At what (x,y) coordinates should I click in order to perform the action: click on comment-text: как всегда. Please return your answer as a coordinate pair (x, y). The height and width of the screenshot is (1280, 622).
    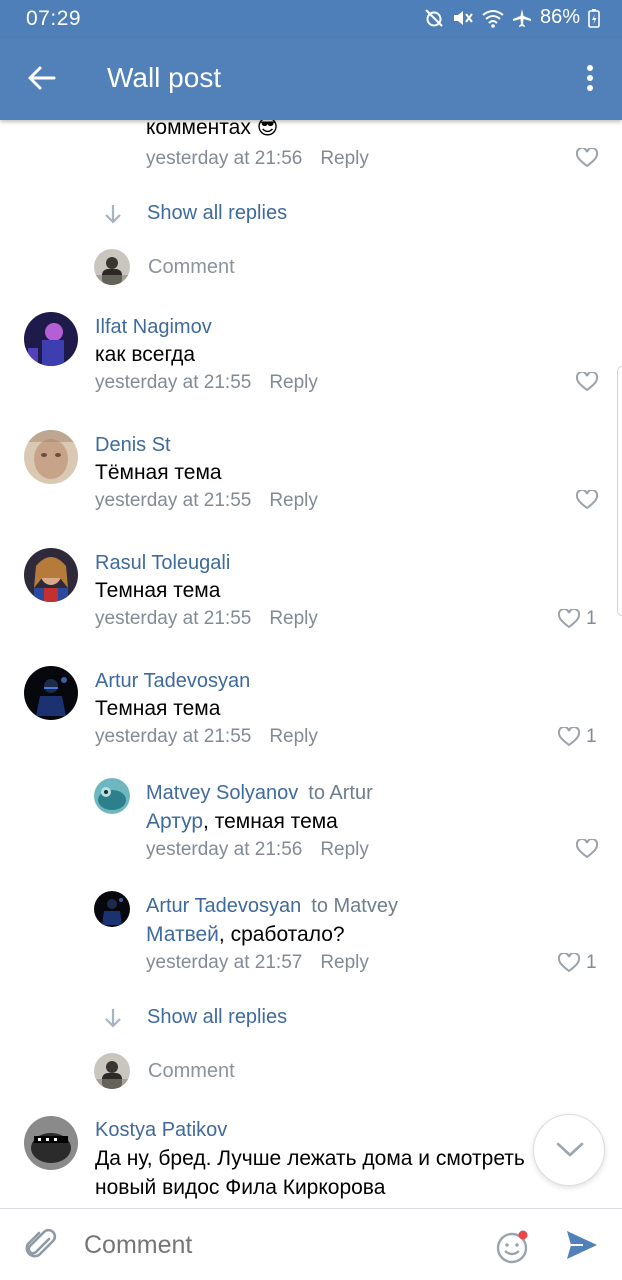
    Looking at the image, I should click on (145, 354).